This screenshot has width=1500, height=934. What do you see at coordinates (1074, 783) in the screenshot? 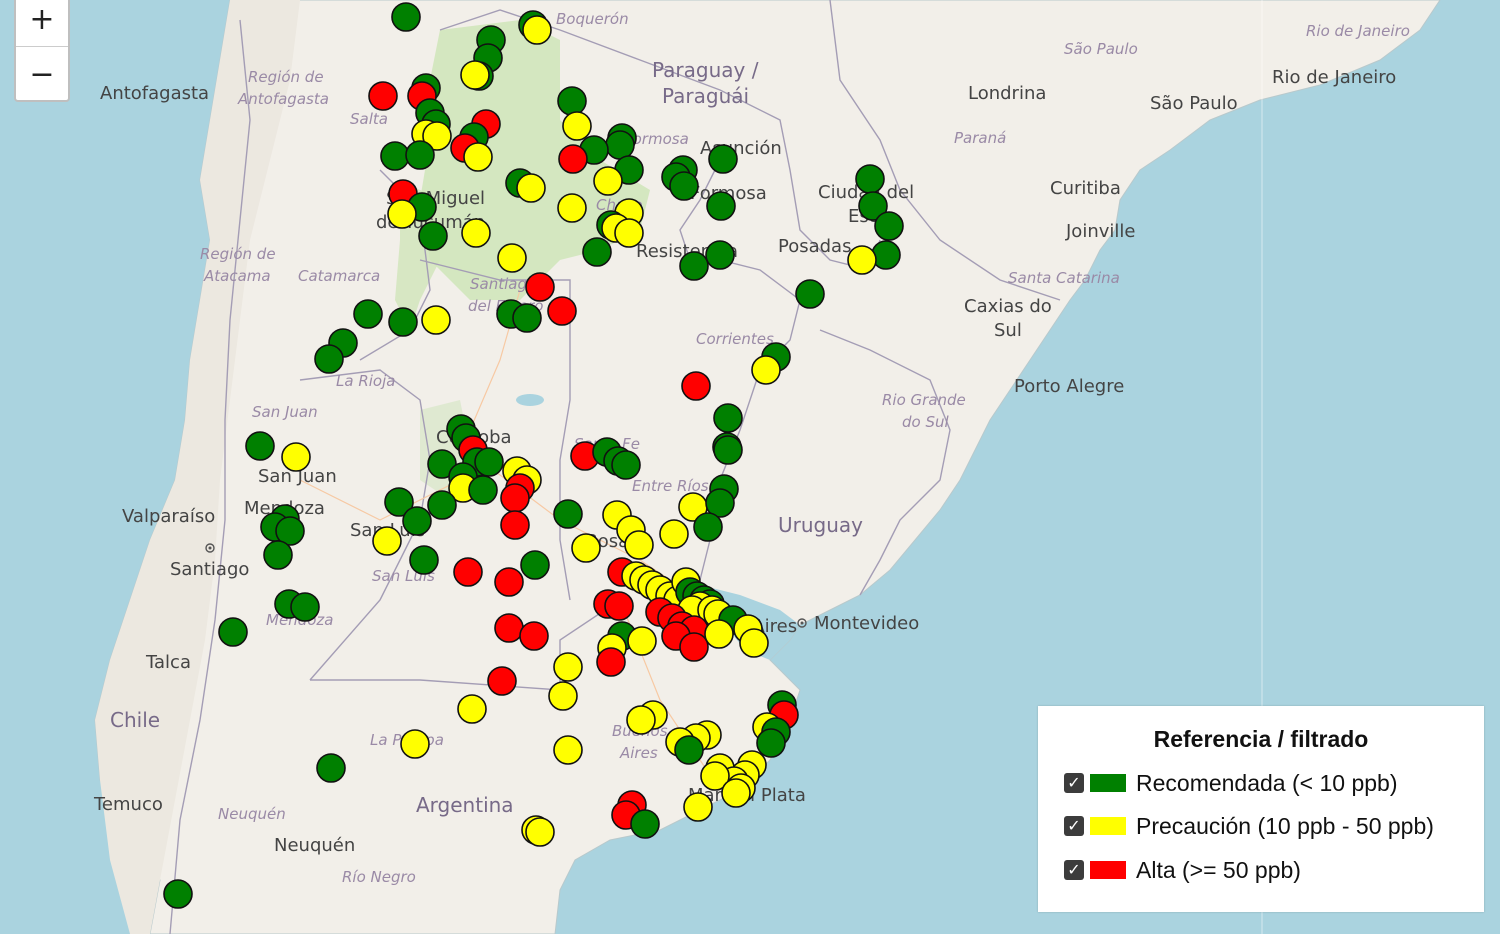
I see `checkbox-recomendada: ✓` at bounding box center [1074, 783].